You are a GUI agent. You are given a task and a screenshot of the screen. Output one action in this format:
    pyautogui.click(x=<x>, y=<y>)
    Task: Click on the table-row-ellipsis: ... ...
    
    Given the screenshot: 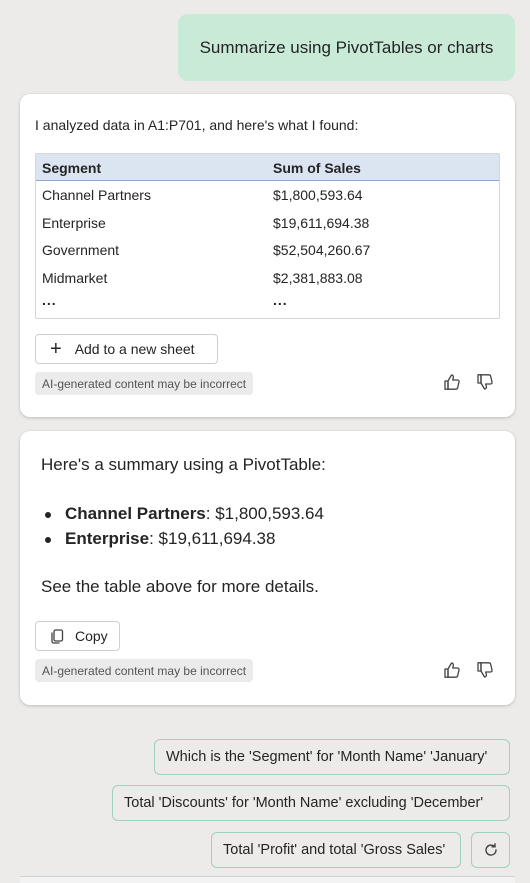 What is the action you would take?
    pyautogui.click(x=267, y=304)
    